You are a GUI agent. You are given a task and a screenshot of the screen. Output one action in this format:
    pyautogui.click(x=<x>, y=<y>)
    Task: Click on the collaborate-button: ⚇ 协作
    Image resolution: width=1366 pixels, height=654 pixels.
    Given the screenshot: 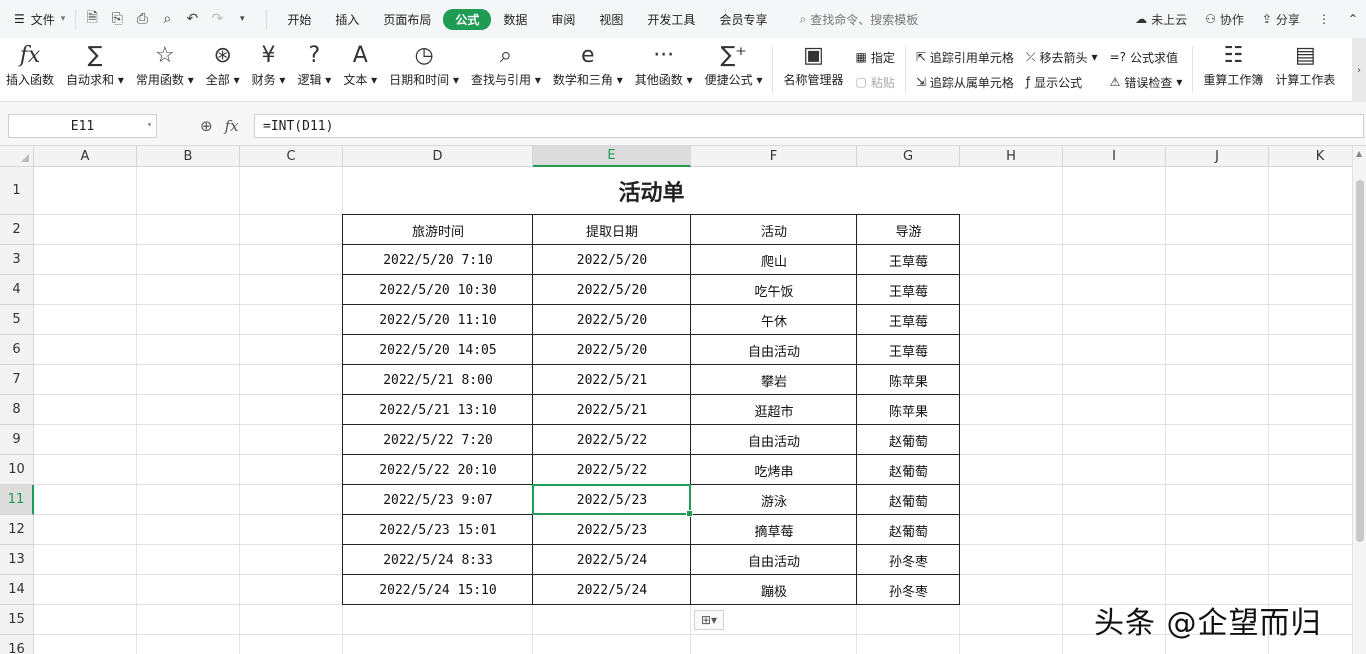 What is the action you would take?
    pyautogui.click(x=1224, y=19)
    